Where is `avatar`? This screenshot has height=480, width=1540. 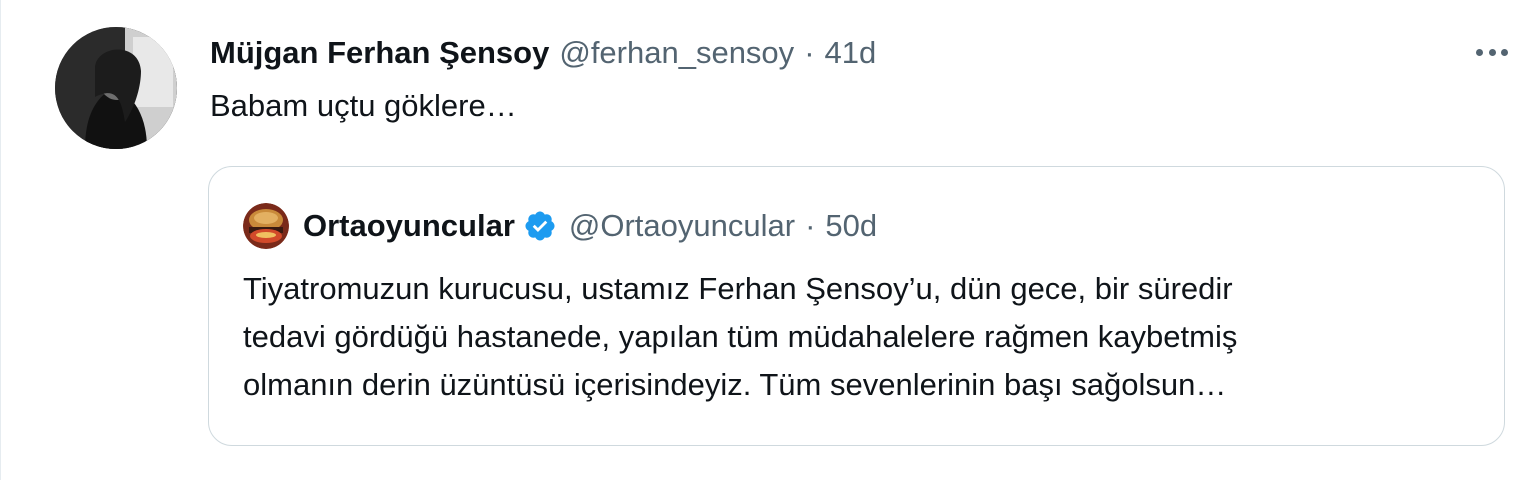
avatar is located at coordinates (116, 88).